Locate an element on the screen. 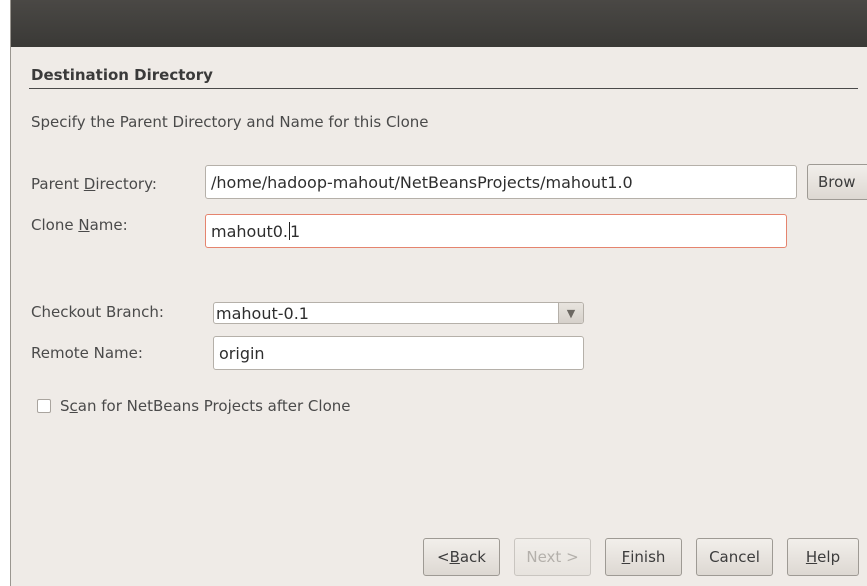 The width and height of the screenshot is (867, 586). parent-directory-label: Parent Directory: is located at coordinates (94, 184).